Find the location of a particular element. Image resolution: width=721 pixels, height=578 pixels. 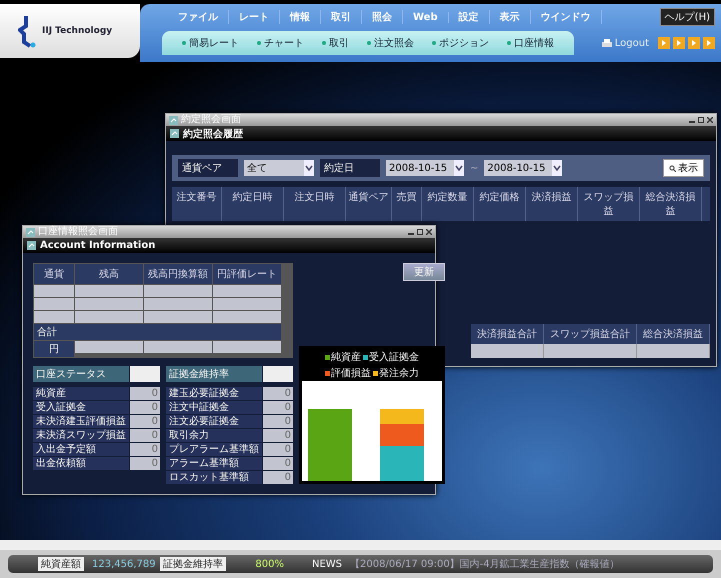

submenu-item: ポジション is located at coordinates (460, 43).